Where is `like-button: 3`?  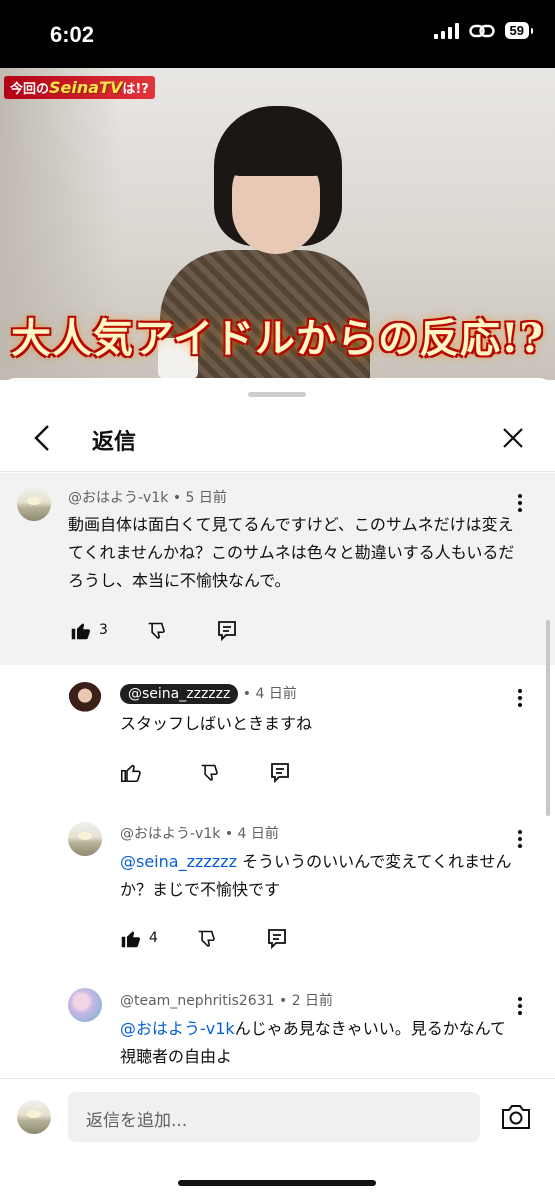
like-button: 3 is located at coordinates (89, 630).